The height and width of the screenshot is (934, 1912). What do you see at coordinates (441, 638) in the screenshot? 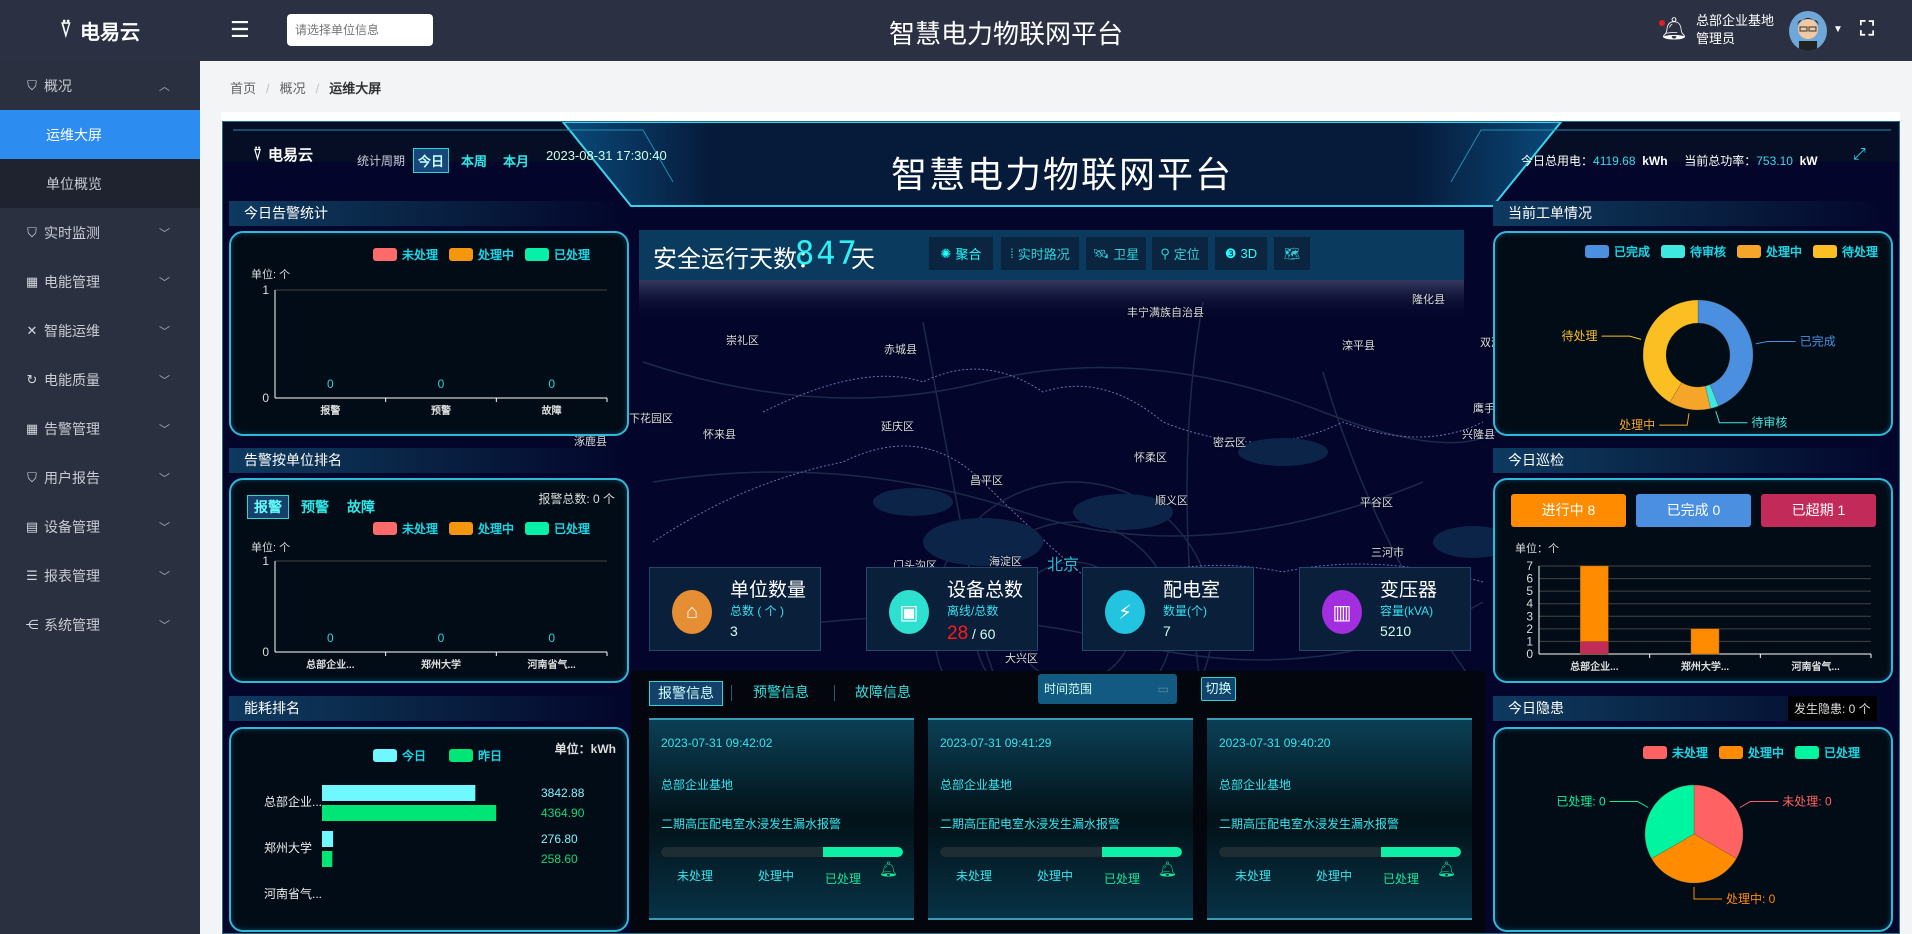
I see `data-label: 0` at bounding box center [441, 638].